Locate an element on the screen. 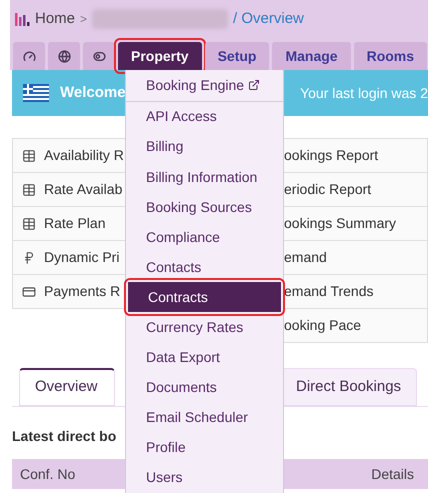  menu-item: Email Scheduler is located at coordinates (204, 417).